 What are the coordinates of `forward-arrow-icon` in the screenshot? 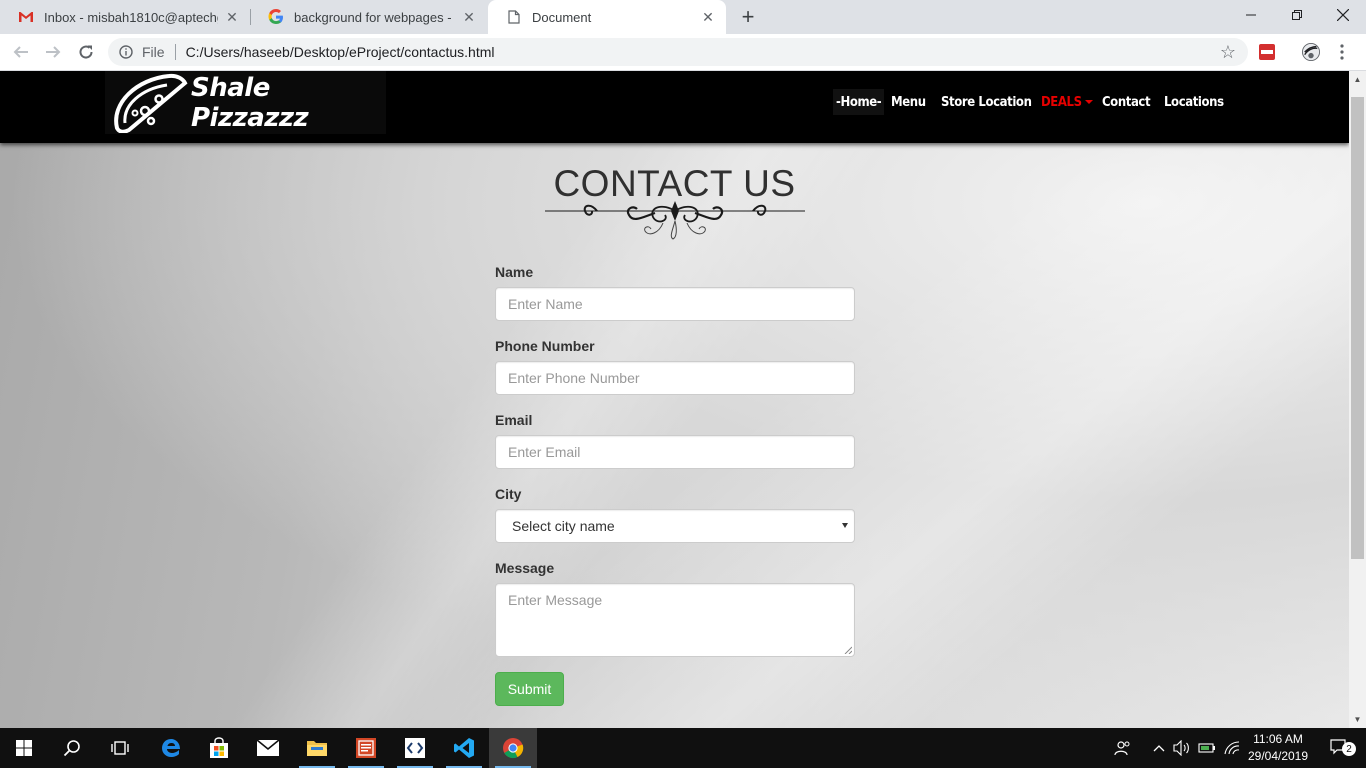 It's located at (53, 52).